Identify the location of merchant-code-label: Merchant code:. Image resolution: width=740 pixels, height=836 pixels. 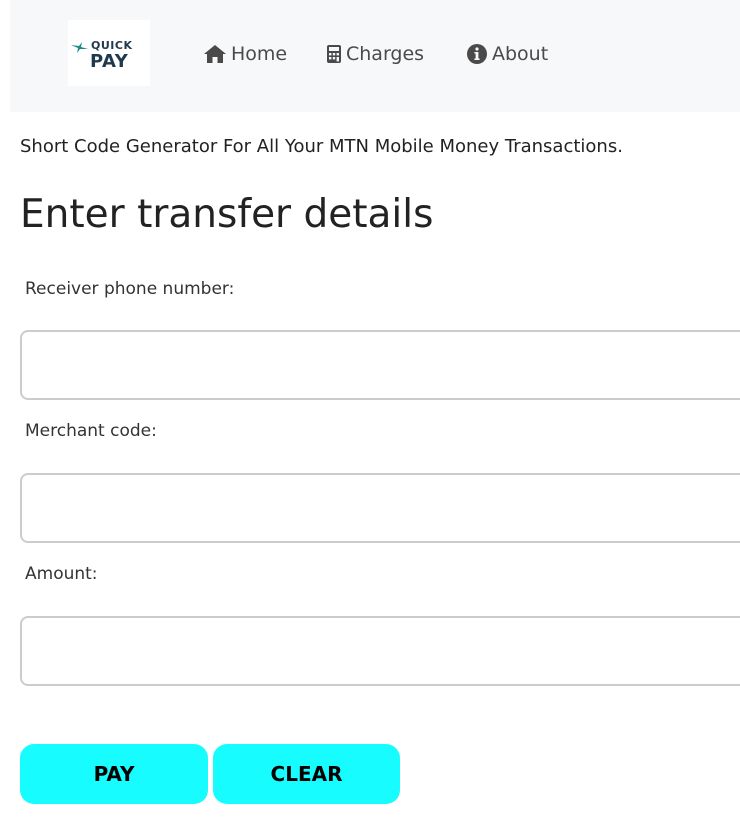
(91, 431).